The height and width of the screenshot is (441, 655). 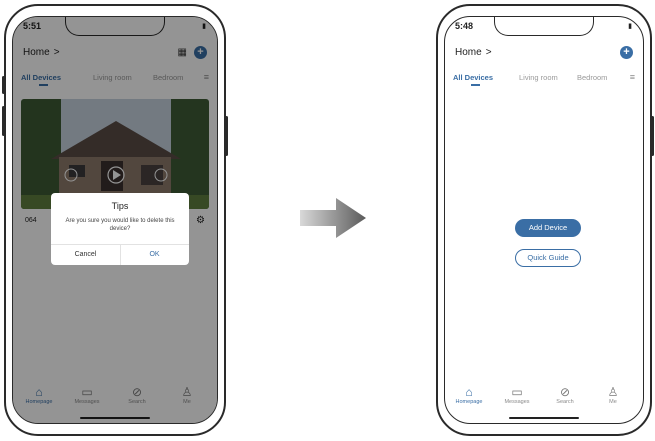 What do you see at coordinates (120, 206) in the screenshot?
I see `dialog-title: Tips` at bounding box center [120, 206].